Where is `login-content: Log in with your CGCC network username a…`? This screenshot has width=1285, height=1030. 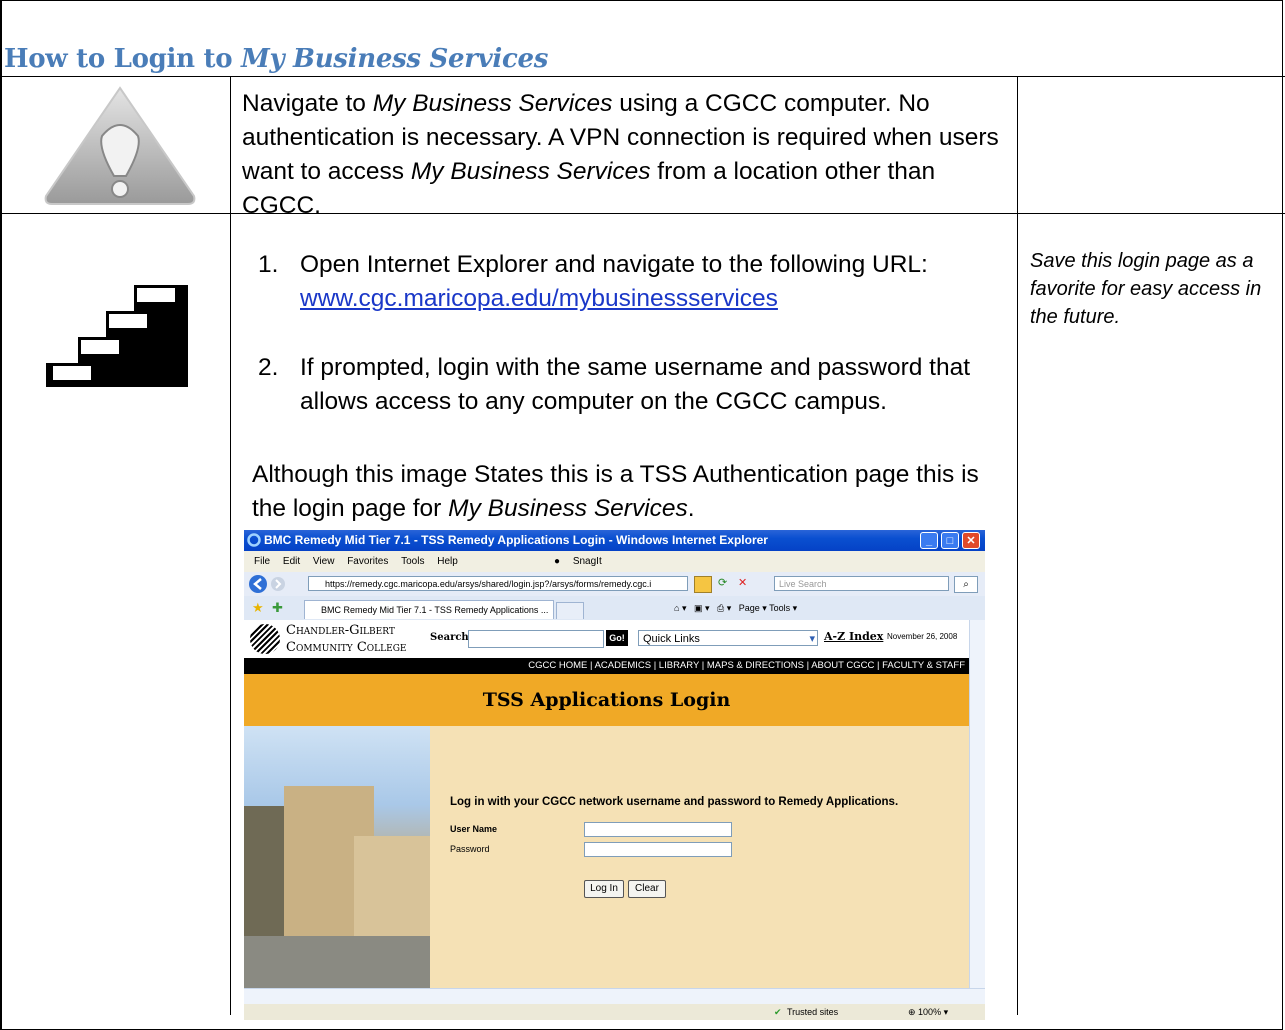 login-content: Log in with your CGCC network username a… is located at coordinates (606, 857).